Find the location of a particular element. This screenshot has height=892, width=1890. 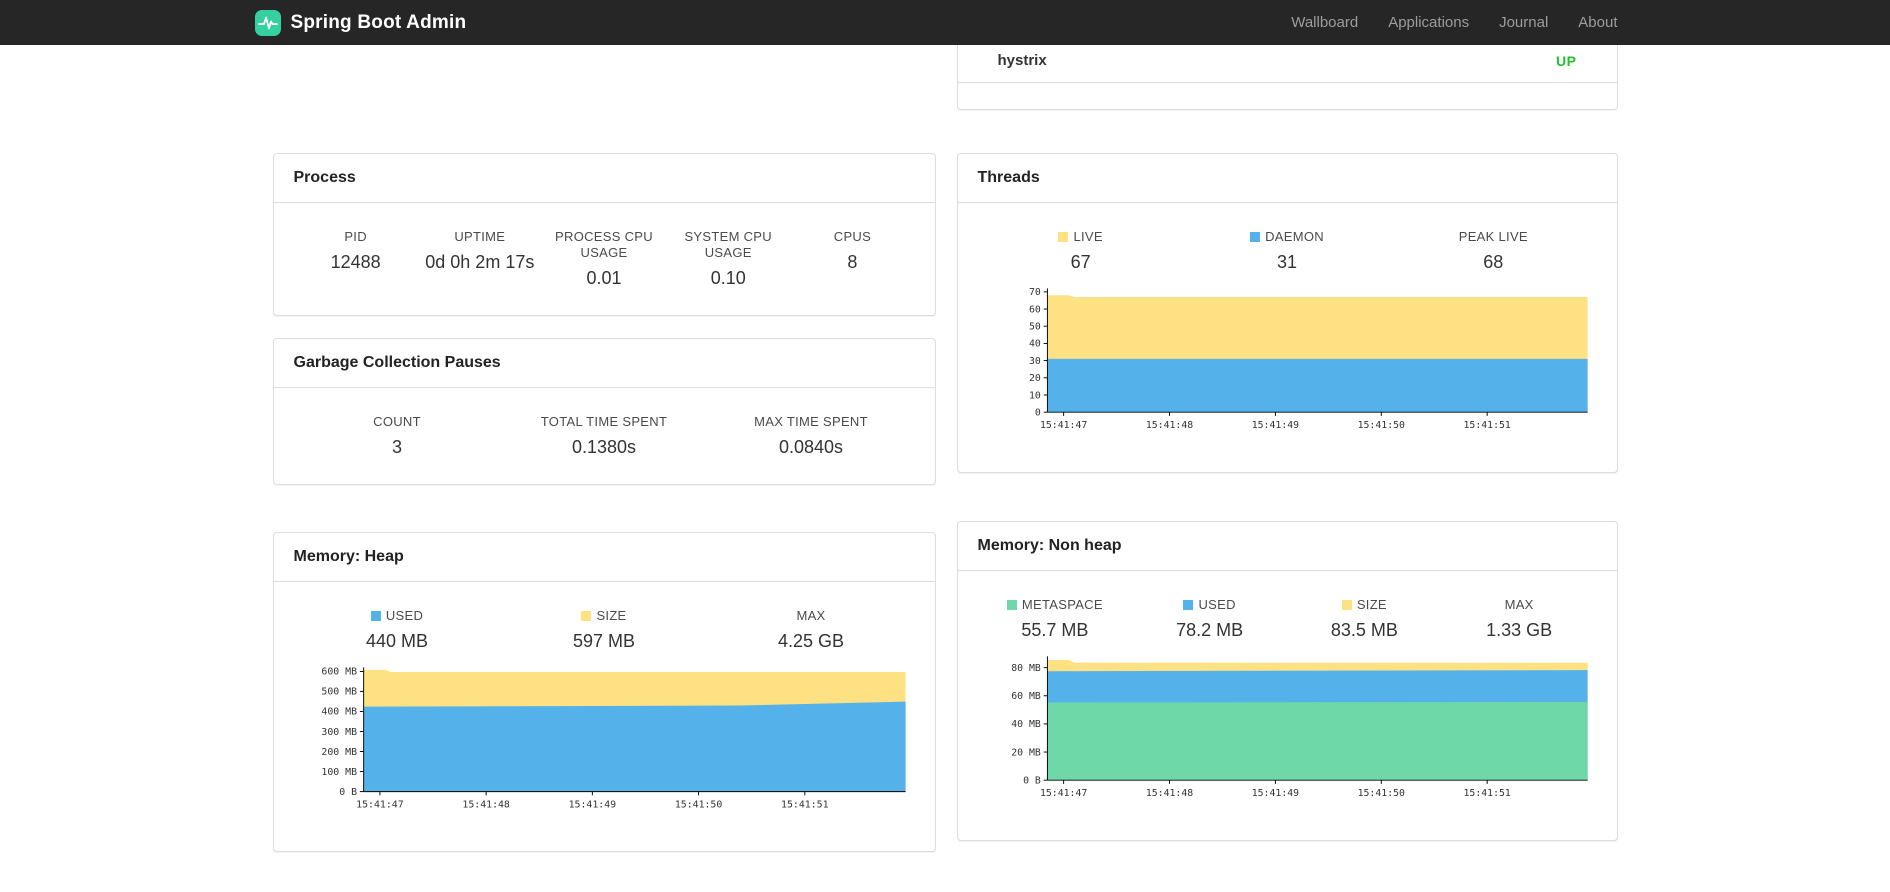

threads-daemon-swatch-icon is located at coordinates (1255, 237).